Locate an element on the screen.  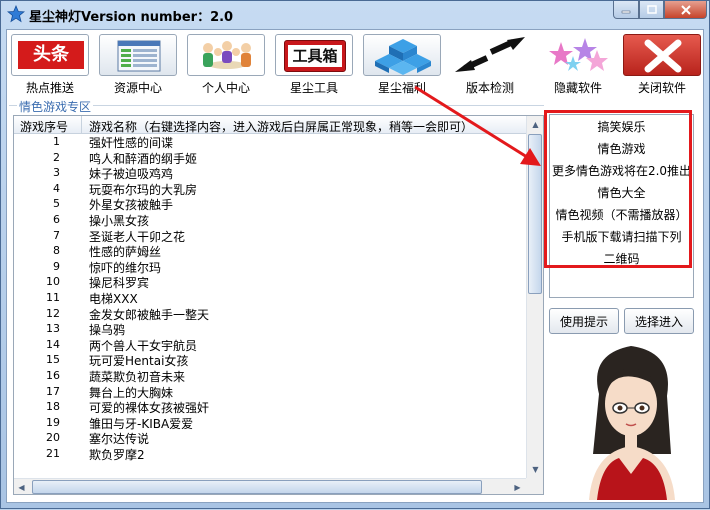
toolbar-personal-center: 个人中心 is located at coordinates (226, 63).